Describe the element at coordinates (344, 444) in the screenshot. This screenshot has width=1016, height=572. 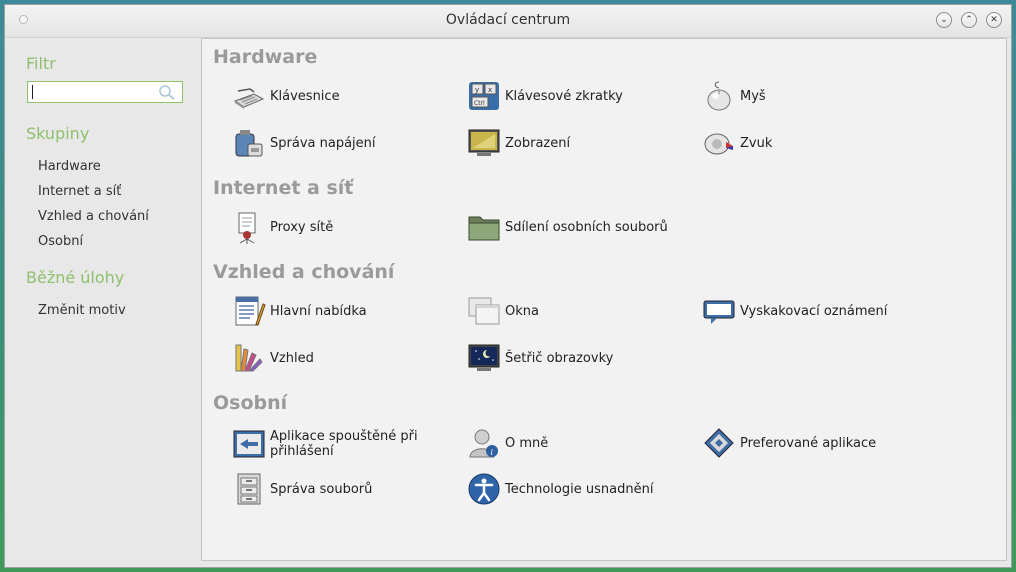
I see `item-label: Aplikace spouštěné při přihlášení` at that location.